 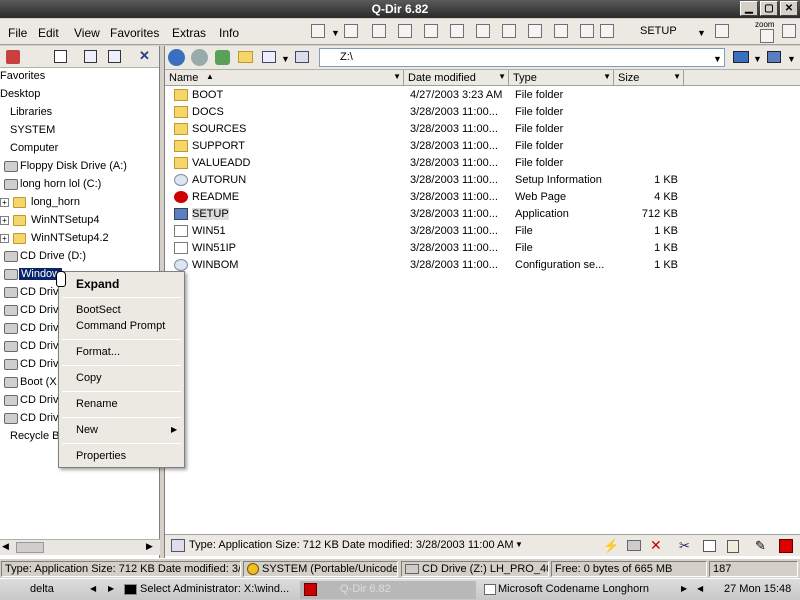 I want to click on left-horizontal-scrollbar: ◀ ▶, so click(x=80, y=547).